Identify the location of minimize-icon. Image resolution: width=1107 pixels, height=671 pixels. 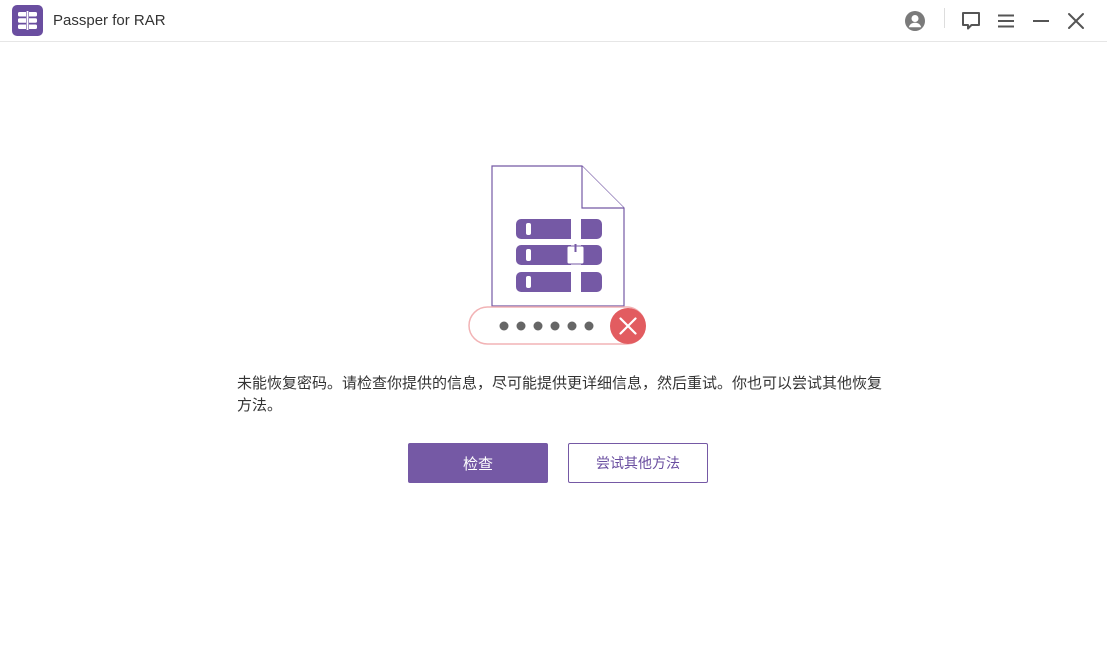
(1041, 21).